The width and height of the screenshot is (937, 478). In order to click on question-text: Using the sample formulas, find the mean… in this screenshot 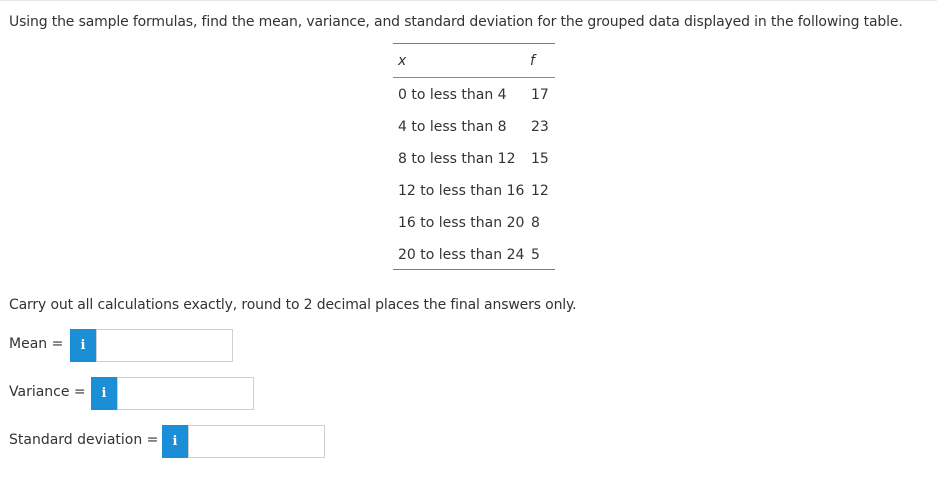, I will do `click(456, 22)`.